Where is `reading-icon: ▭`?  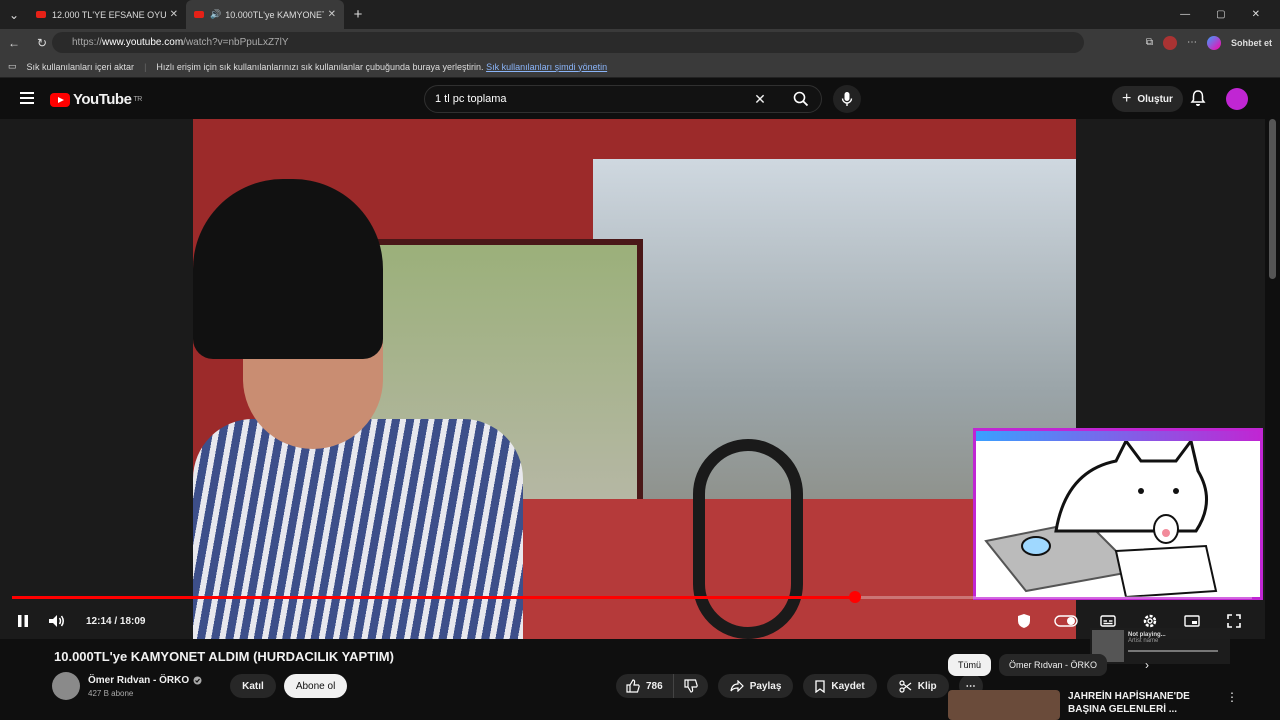 reading-icon: ▭ is located at coordinates (12, 66).